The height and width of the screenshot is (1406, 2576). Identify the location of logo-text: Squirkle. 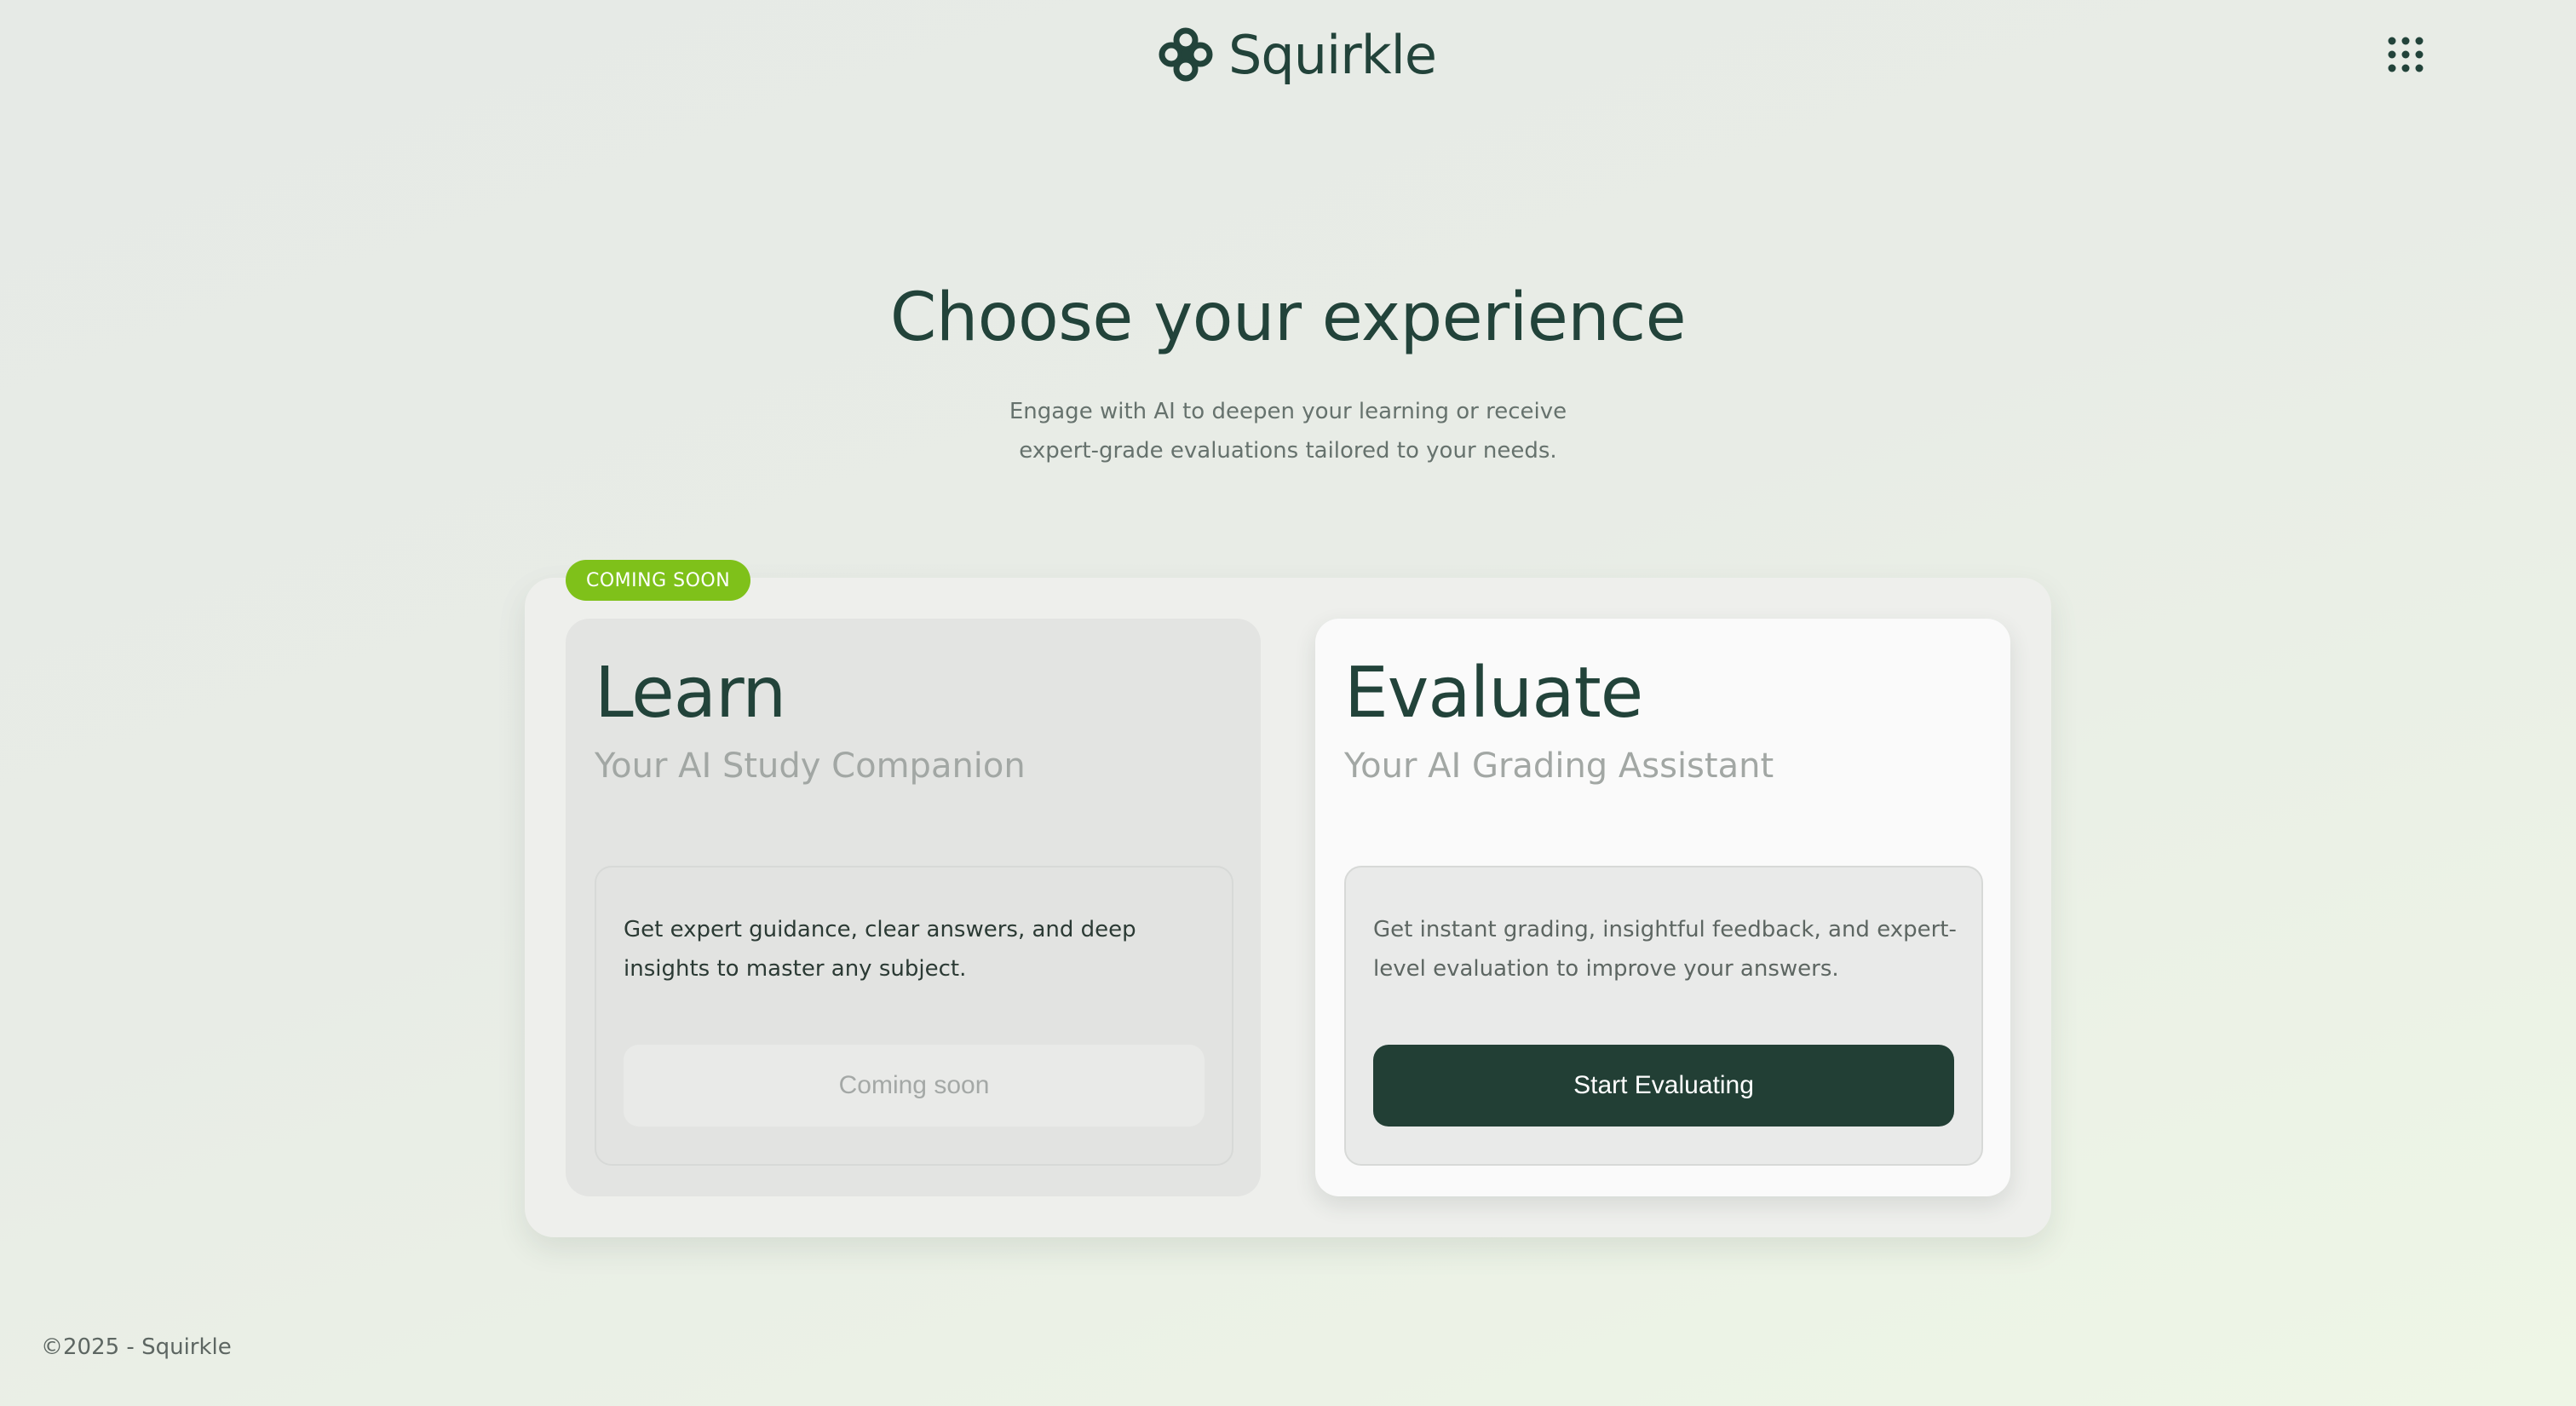
(1333, 54).